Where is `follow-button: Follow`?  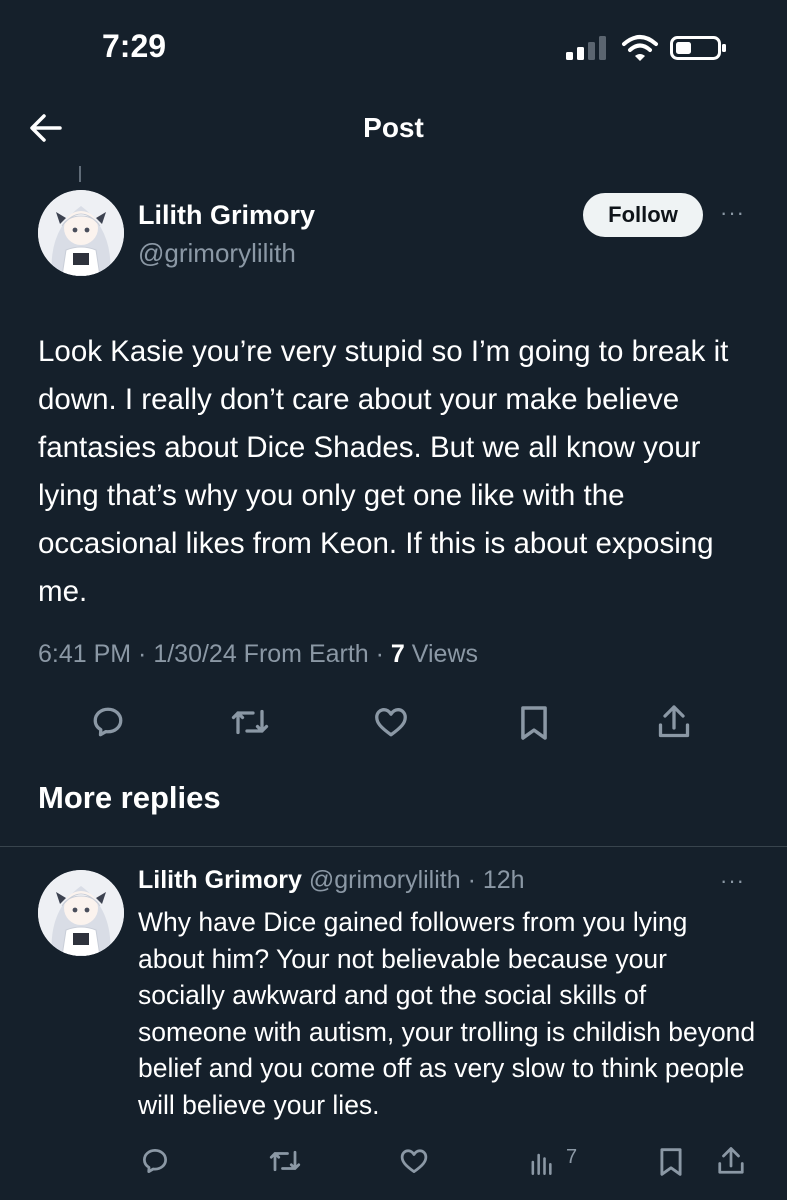
follow-button: Follow is located at coordinates (643, 215).